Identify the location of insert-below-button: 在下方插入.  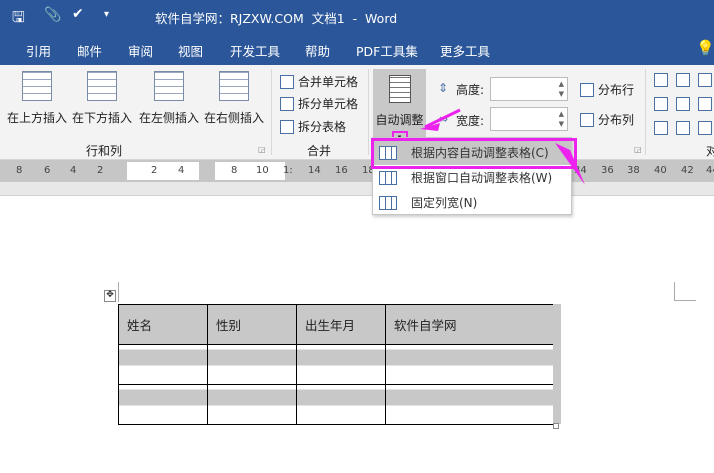
(102, 98).